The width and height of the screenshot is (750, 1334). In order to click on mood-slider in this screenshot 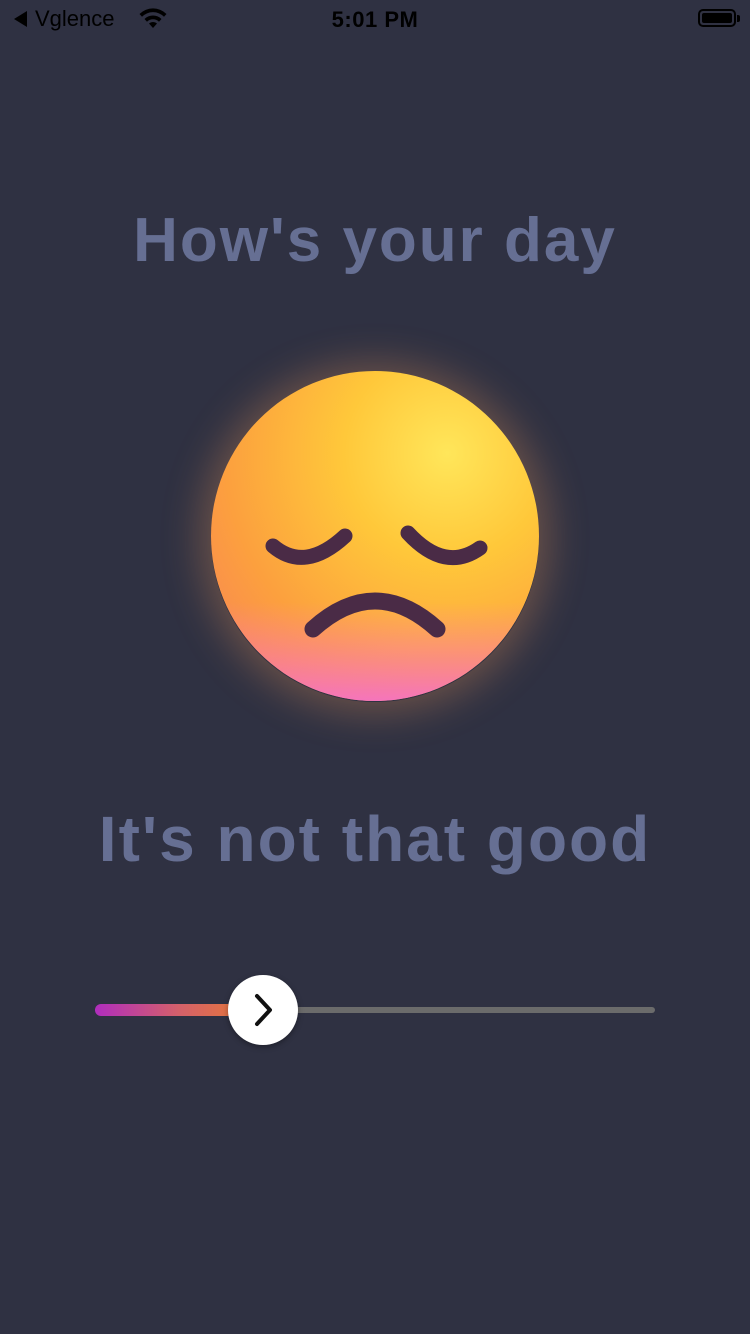, I will do `click(375, 1010)`.